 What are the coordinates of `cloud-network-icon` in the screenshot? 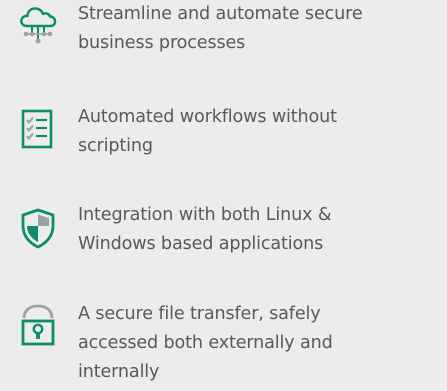 It's located at (38, 28).